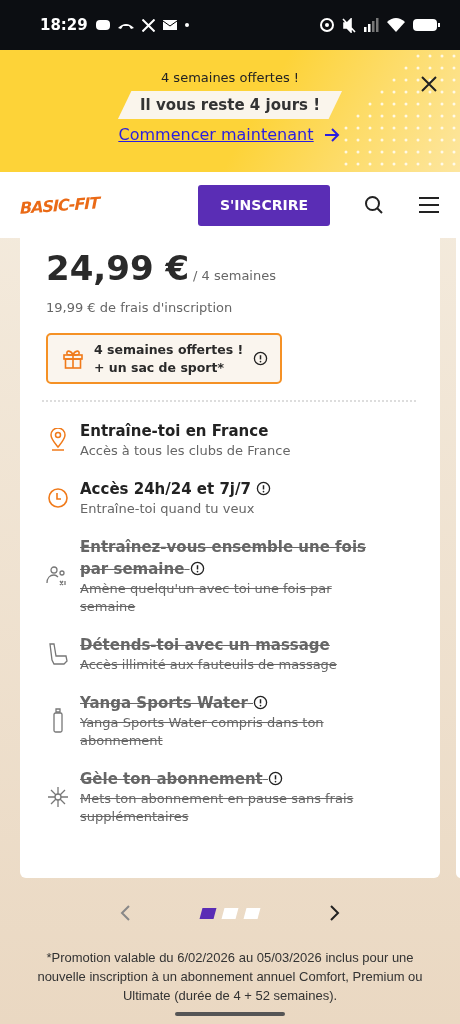  I want to click on page-indicator, so click(208, 913).